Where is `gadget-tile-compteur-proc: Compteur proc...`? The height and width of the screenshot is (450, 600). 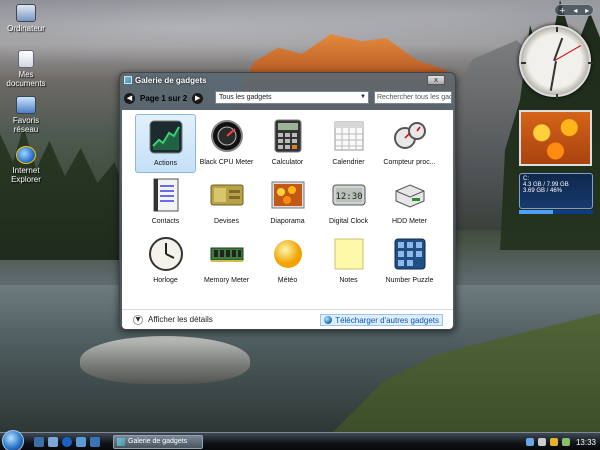
gadget-tile-compteur-proc: Compteur proc... is located at coordinates (409, 143).